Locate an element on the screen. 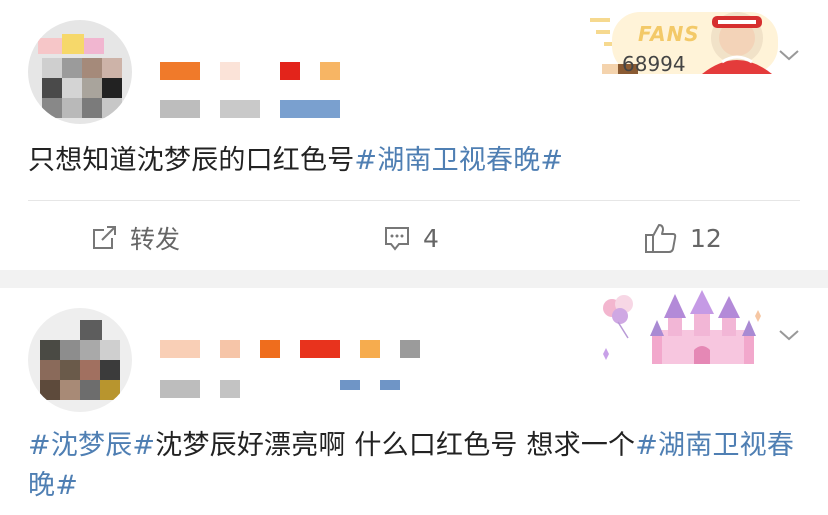 The image size is (828, 515). thumbs-up-icon is located at coordinates (661, 238).